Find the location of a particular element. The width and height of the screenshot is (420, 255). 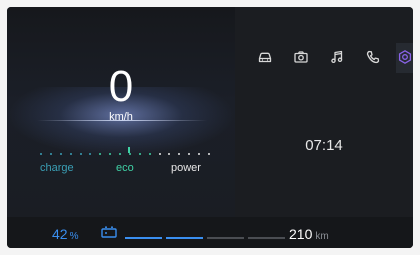

range-value: 210 is located at coordinates (301, 234).